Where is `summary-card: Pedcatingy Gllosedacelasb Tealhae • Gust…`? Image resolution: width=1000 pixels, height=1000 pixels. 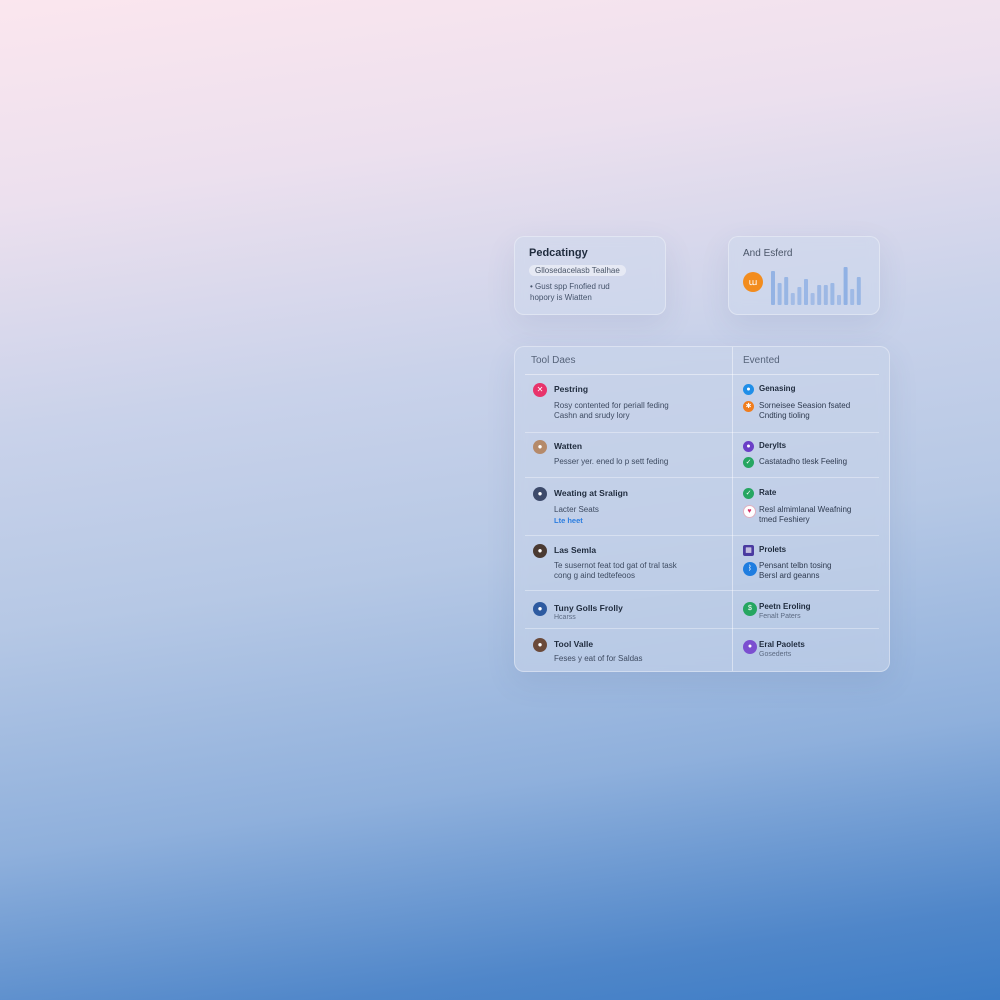
summary-card: Pedcatingy Gllosedacelasb Tealhae • Gust… is located at coordinates (590, 275).